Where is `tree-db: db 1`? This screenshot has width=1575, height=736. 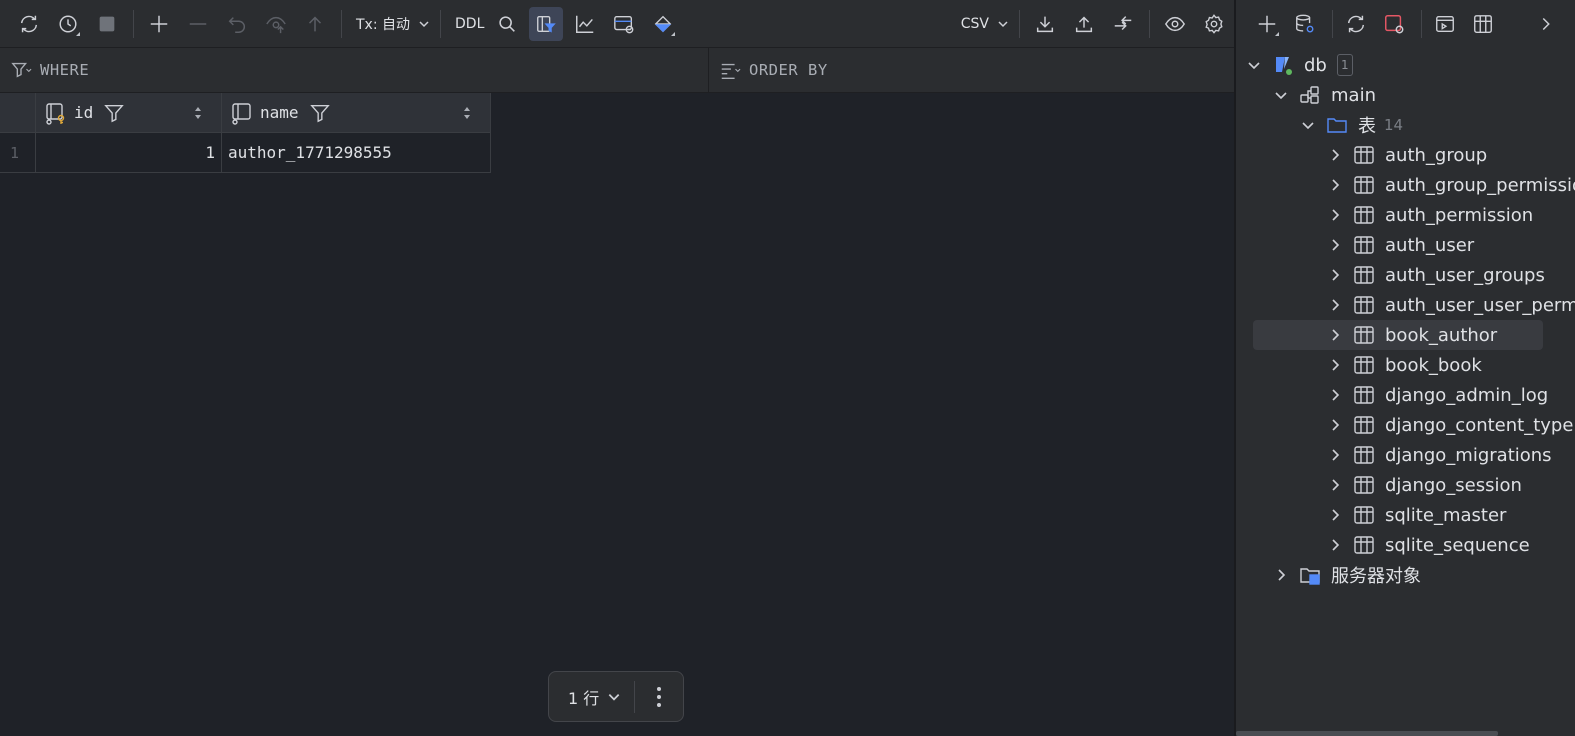 tree-db: db 1 is located at coordinates (1299, 65).